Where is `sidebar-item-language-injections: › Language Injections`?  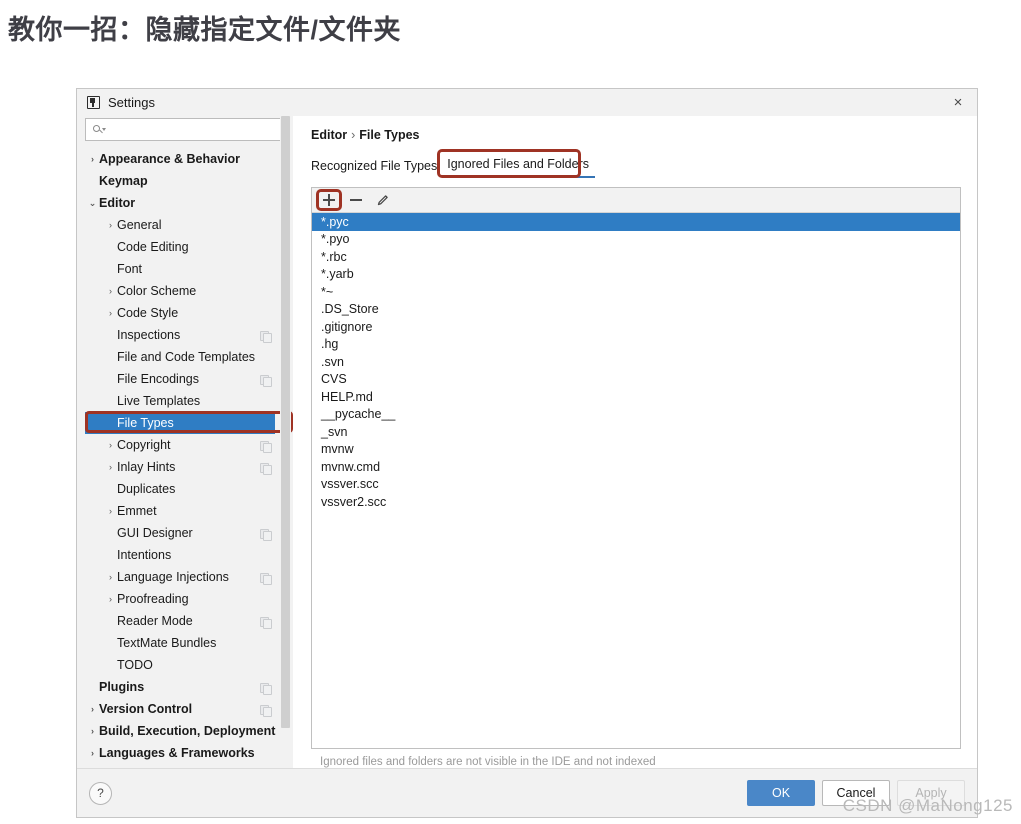 sidebar-item-language-injections: › Language Injections is located at coordinates (180, 577).